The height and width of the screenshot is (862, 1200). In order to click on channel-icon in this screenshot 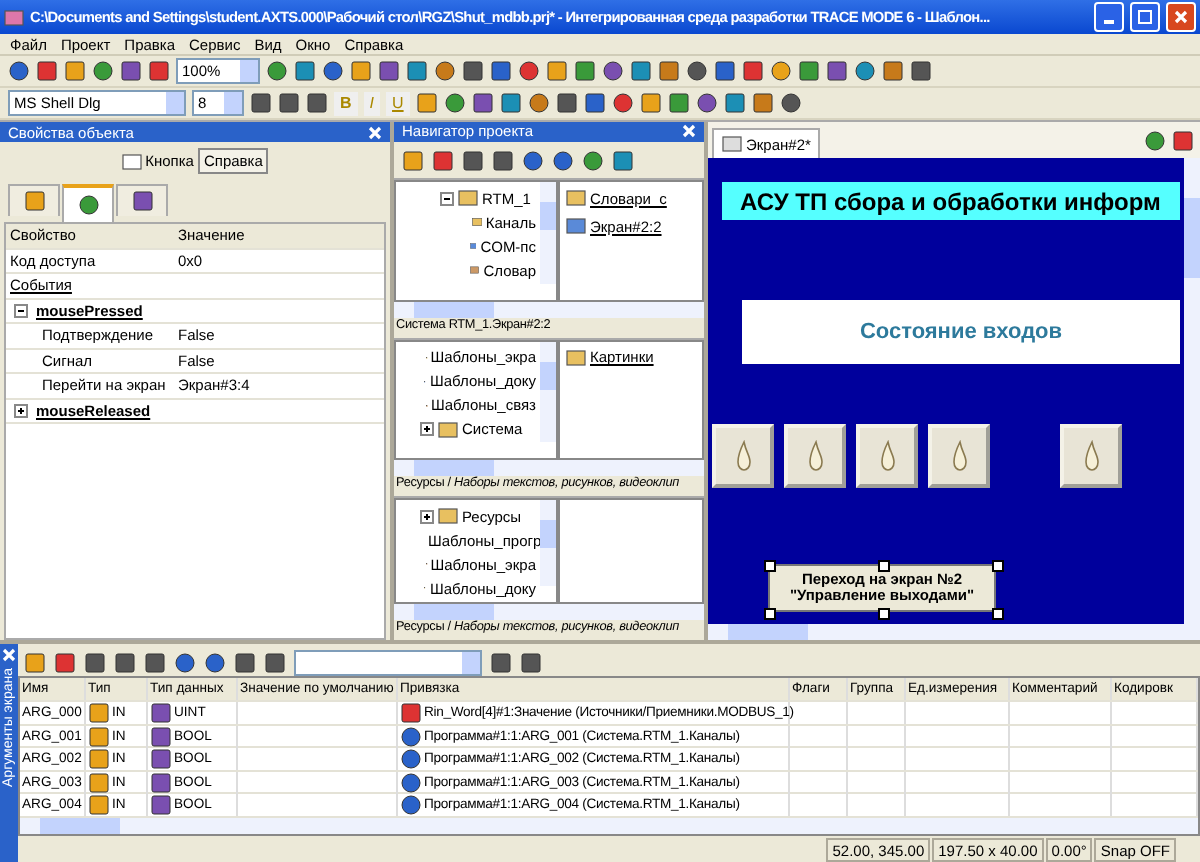, I will do `click(411, 713)`.